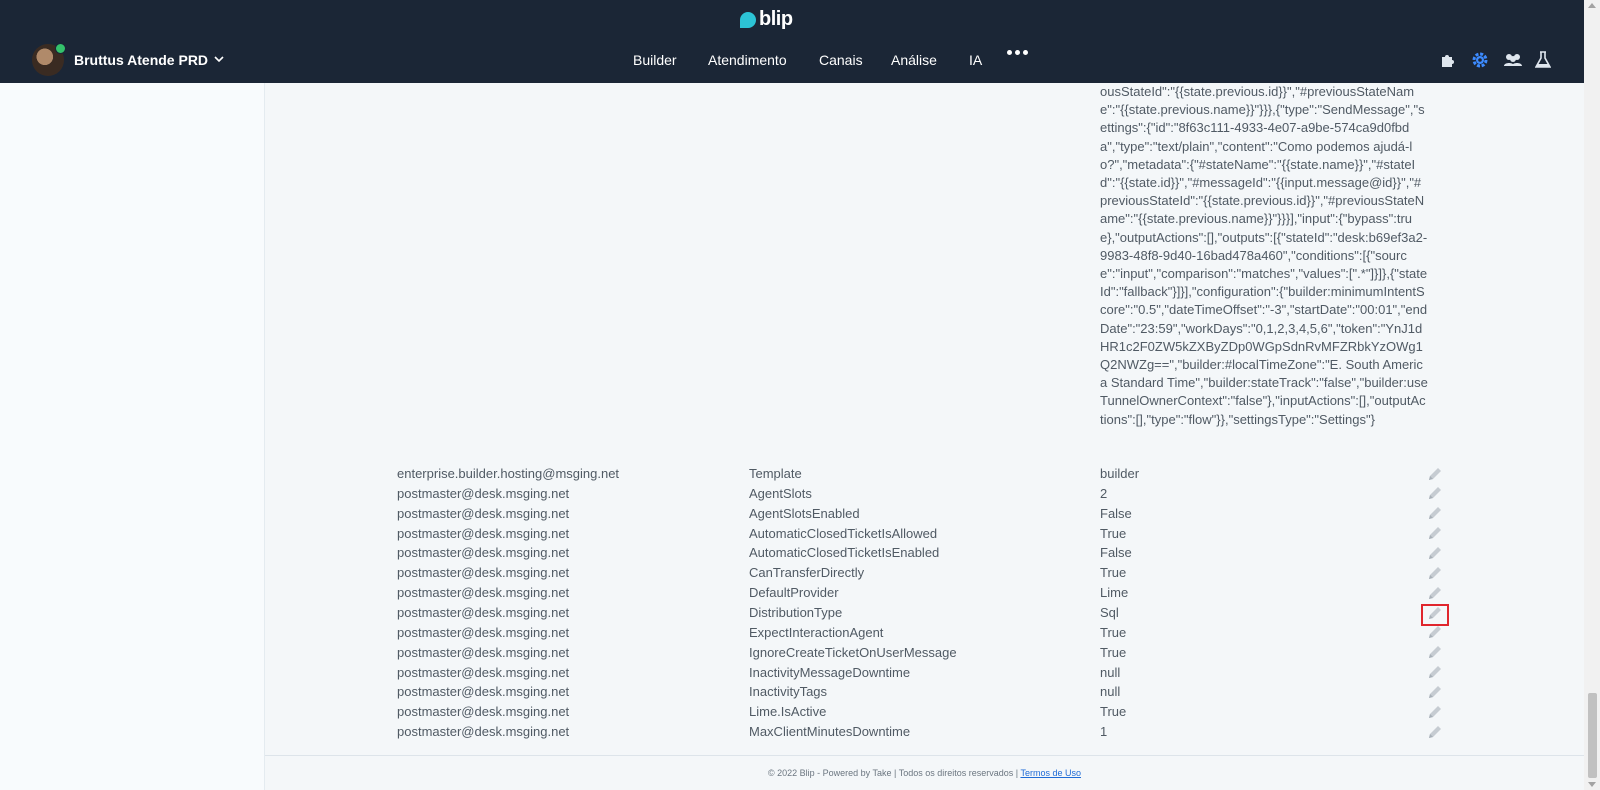 The height and width of the screenshot is (790, 1600). What do you see at coordinates (655, 60) in the screenshot?
I see `nav-builder: Builder` at bounding box center [655, 60].